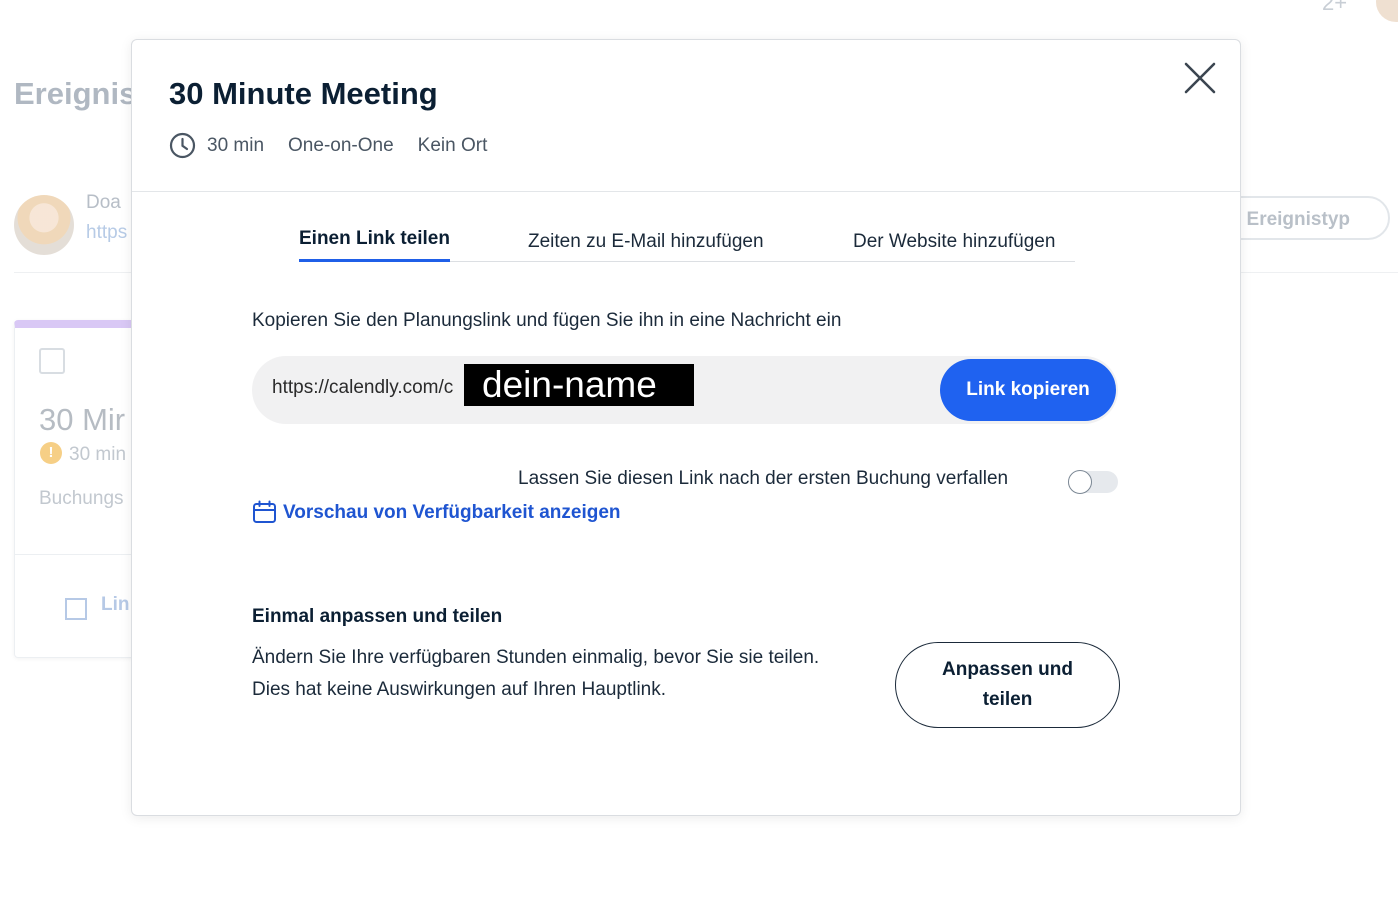 Image resolution: width=1398 pixels, height=902 pixels. What do you see at coordinates (82, 419) in the screenshot?
I see `card-title: 30 Mir` at bounding box center [82, 419].